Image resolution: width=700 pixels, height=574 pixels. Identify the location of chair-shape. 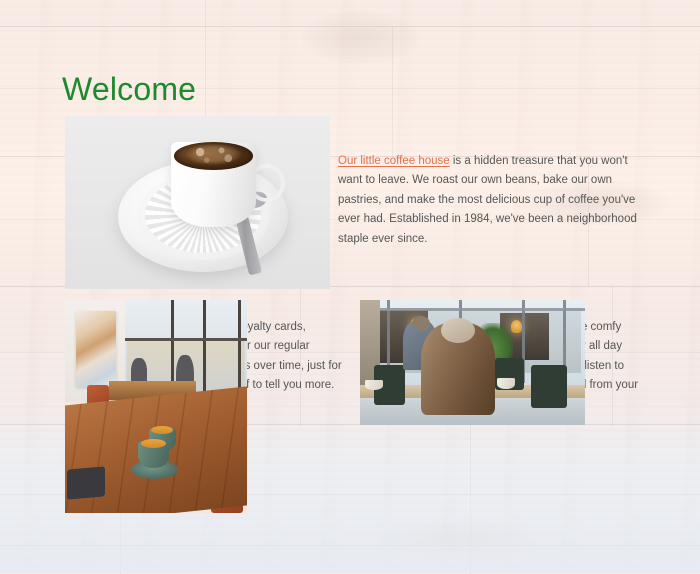
(549, 386).